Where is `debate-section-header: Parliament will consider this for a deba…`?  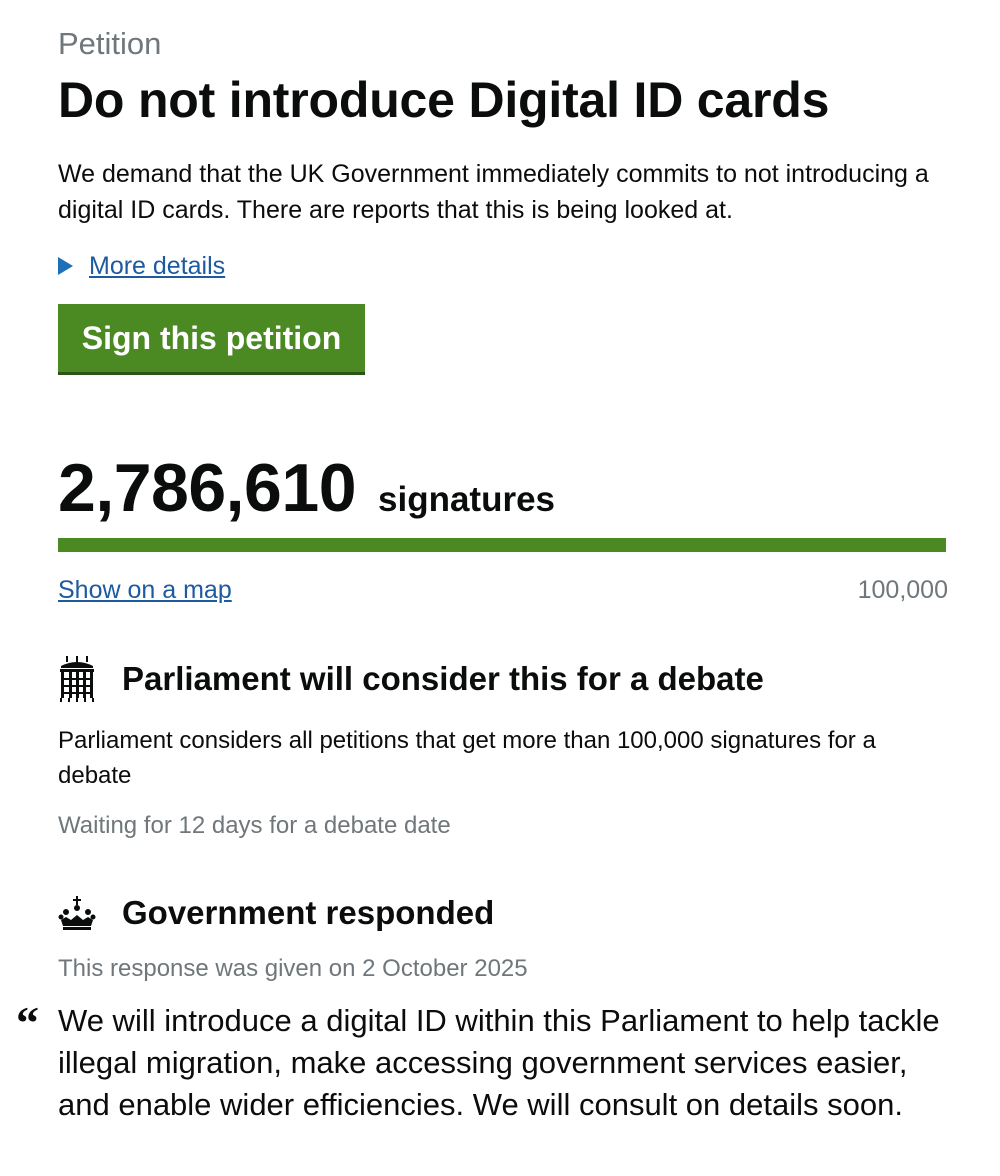 debate-section-header: Parliament will consider this for a deba… is located at coordinates (411, 679).